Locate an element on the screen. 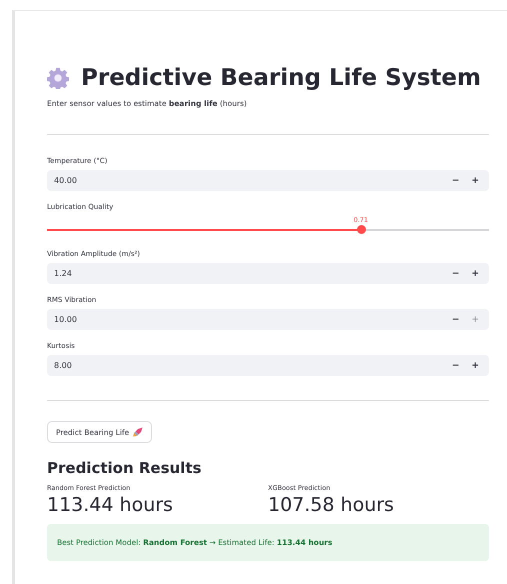 This screenshot has width=507, height=584. slider-thumb is located at coordinates (361, 229).